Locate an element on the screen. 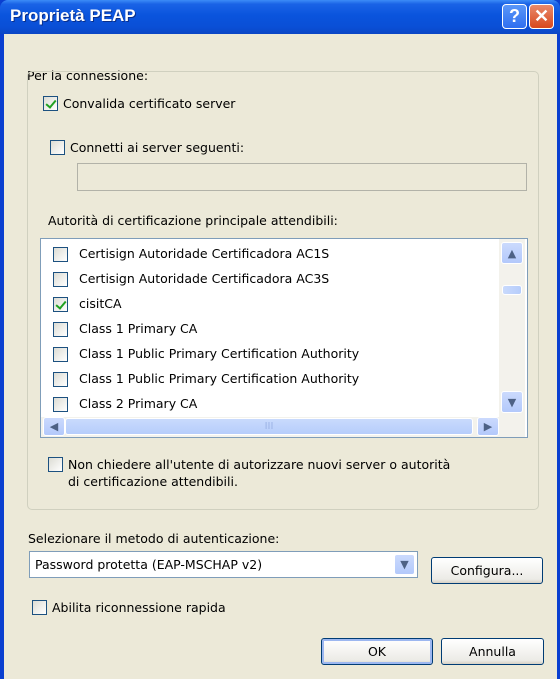 The height and width of the screenshot is (679, 560). ca-name: Certisign Autoridade Certificadora AC3S is located at coordinates (204, 278).